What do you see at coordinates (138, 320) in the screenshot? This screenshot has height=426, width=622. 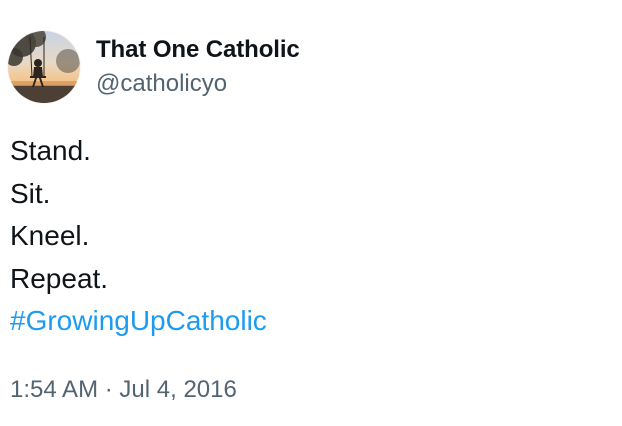 I see `hashtag-link: #GrowingUpCatholic` at bounding box center [138, 320].